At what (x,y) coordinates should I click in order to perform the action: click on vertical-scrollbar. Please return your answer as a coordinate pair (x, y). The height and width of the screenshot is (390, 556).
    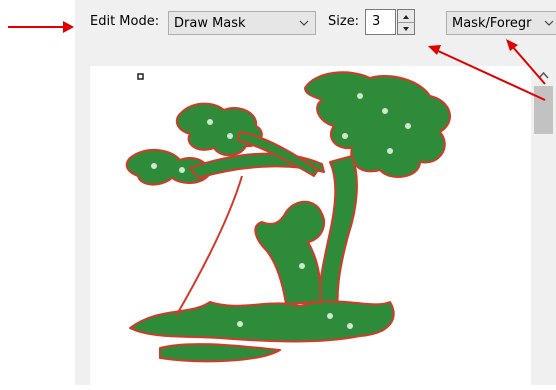
    Looking at the image, I should click on (543, 225).